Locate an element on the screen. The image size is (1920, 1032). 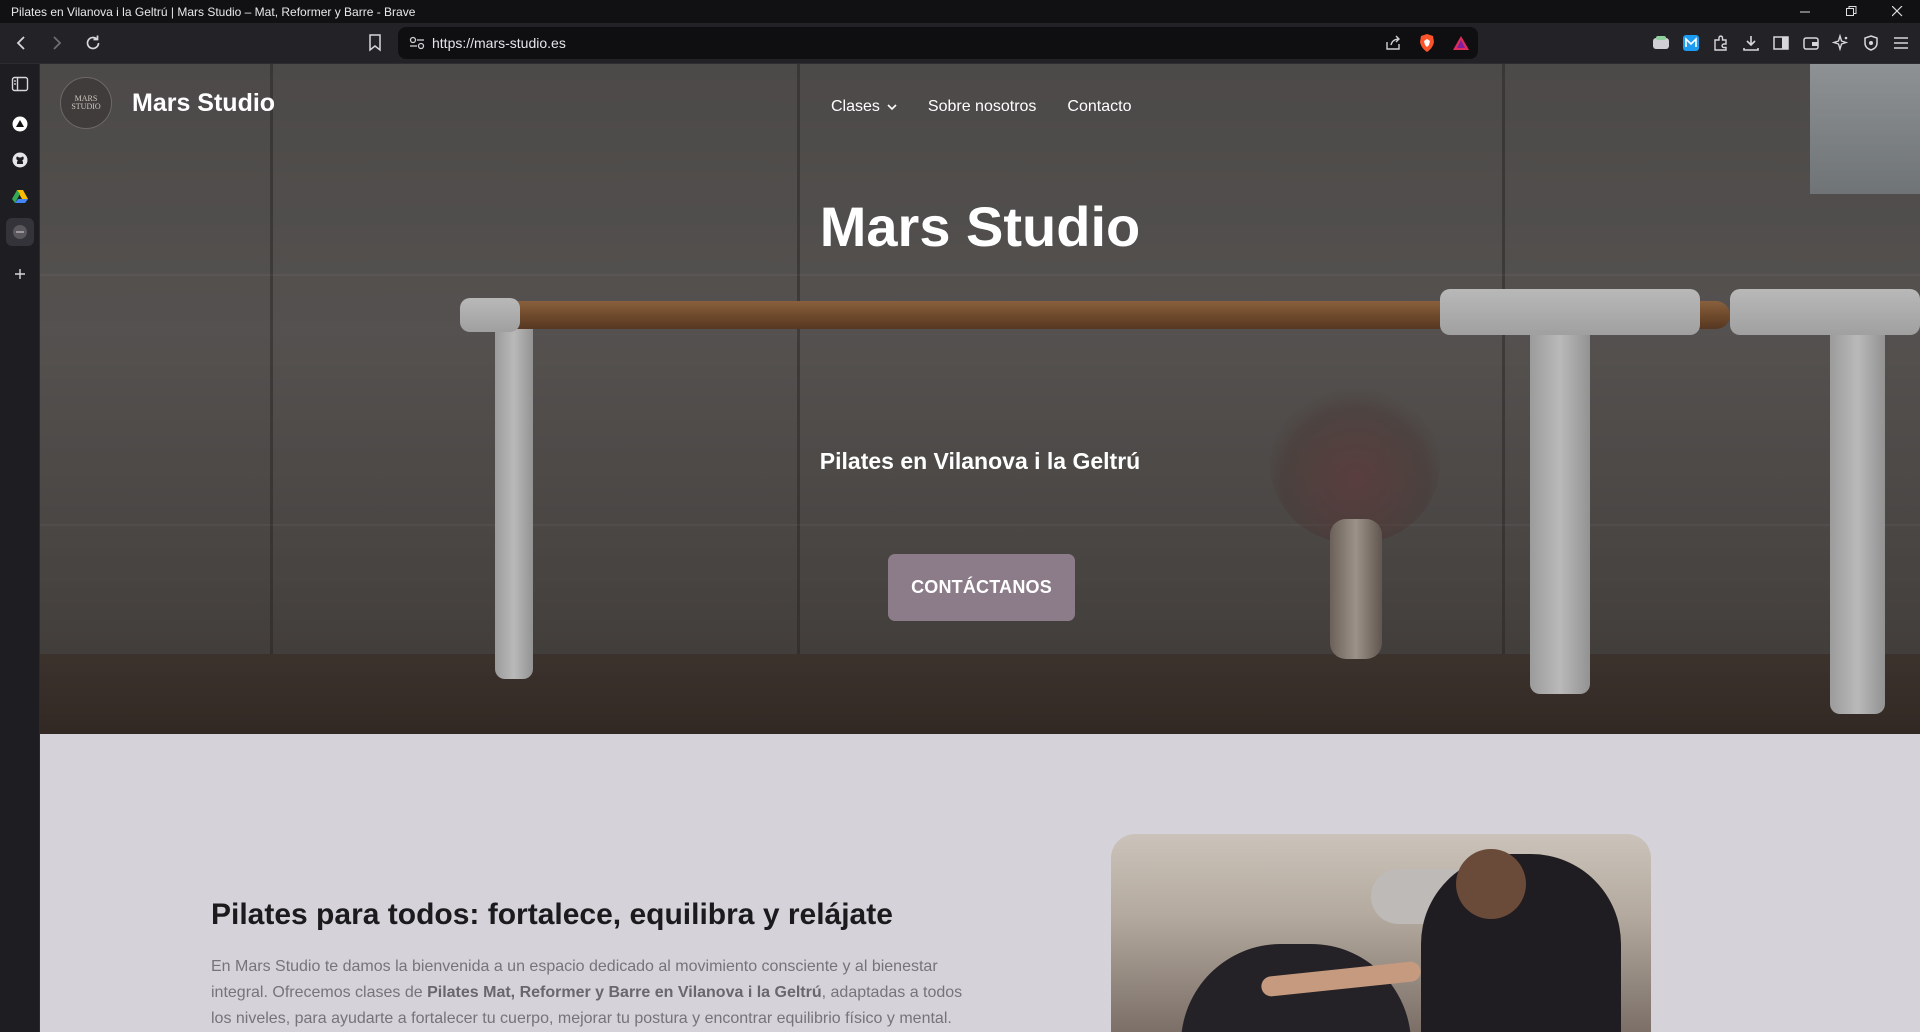
nav-item-contact: Contacto is located at coordinates (1099, 107).